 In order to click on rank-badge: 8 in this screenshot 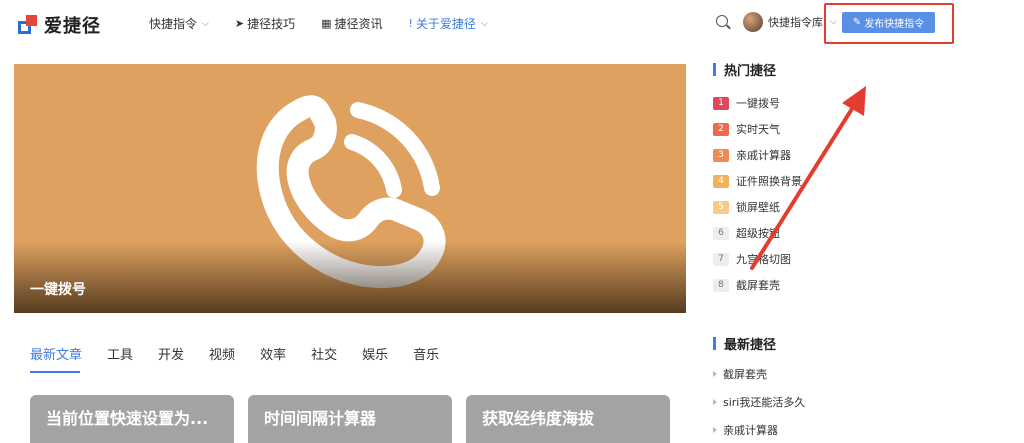, I will do `click(721, 285)`.